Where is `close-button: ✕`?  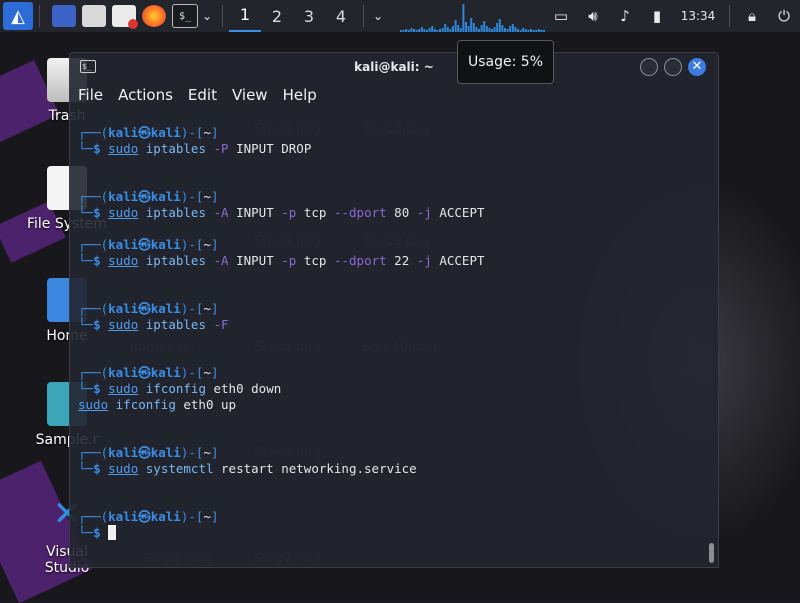
close-button: ✕ is located at coordinates (697, 67).